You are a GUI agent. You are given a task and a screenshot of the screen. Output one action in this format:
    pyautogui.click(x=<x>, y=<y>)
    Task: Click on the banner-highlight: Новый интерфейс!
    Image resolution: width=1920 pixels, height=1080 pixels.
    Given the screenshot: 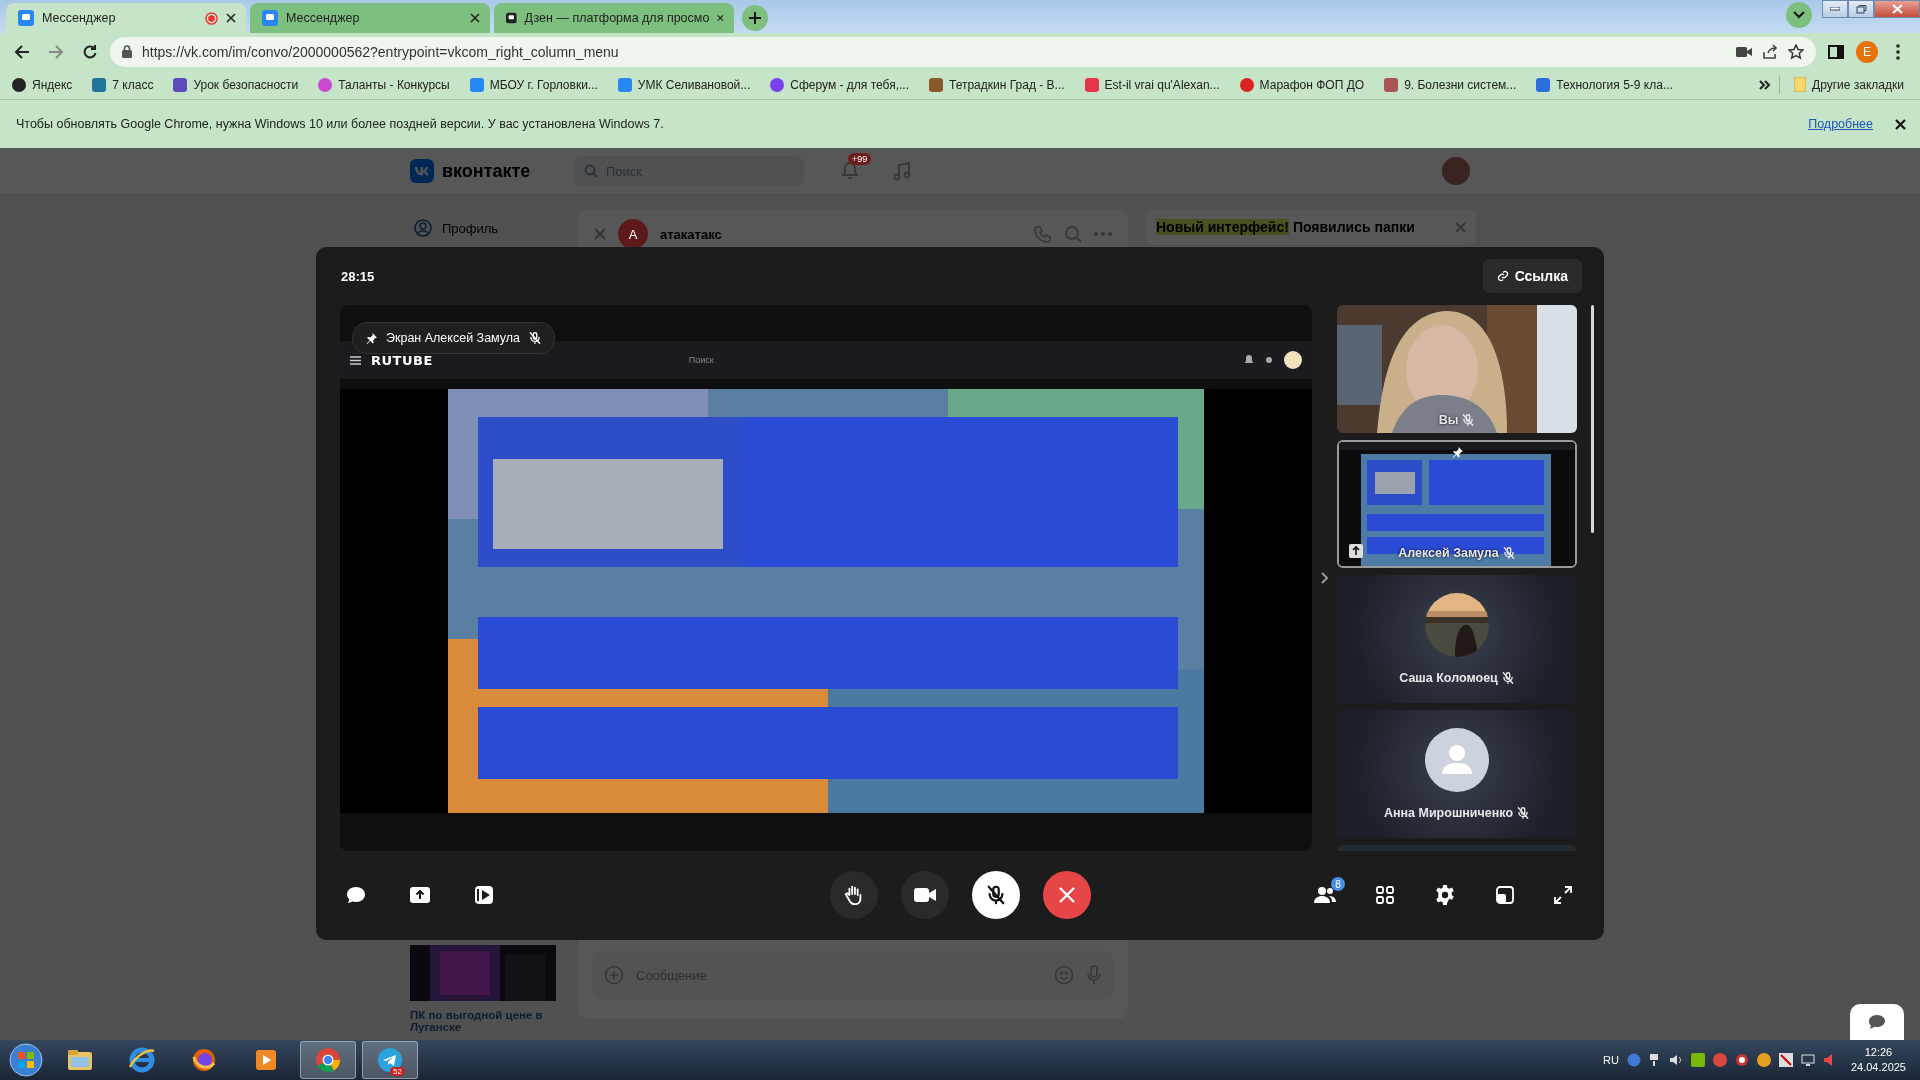 What is the action you would take?
    pyautogui.click(x=1222, y=227)
    